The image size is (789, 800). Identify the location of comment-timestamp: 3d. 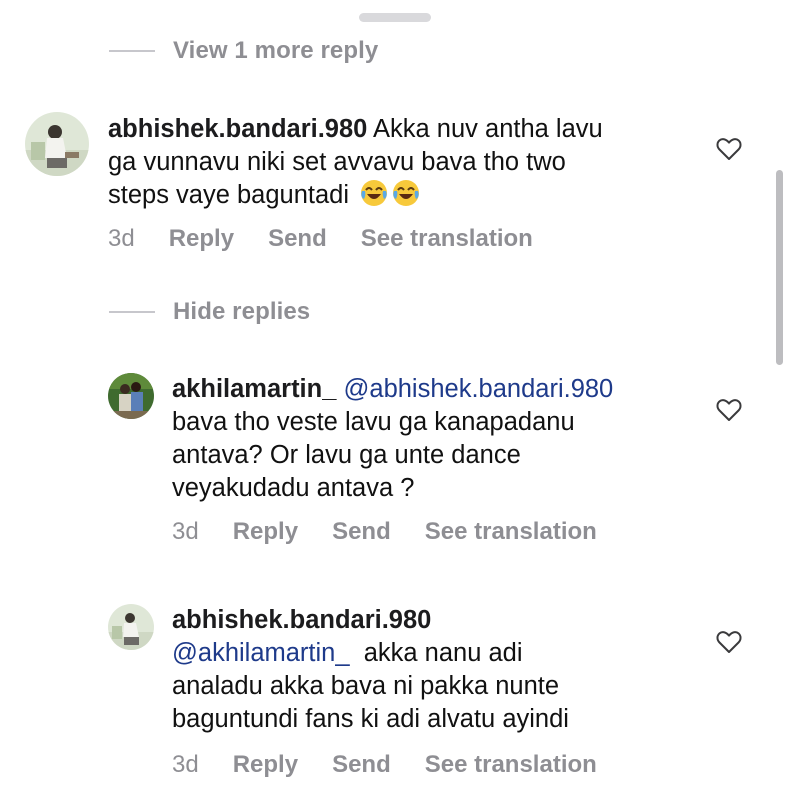
(121, 238).